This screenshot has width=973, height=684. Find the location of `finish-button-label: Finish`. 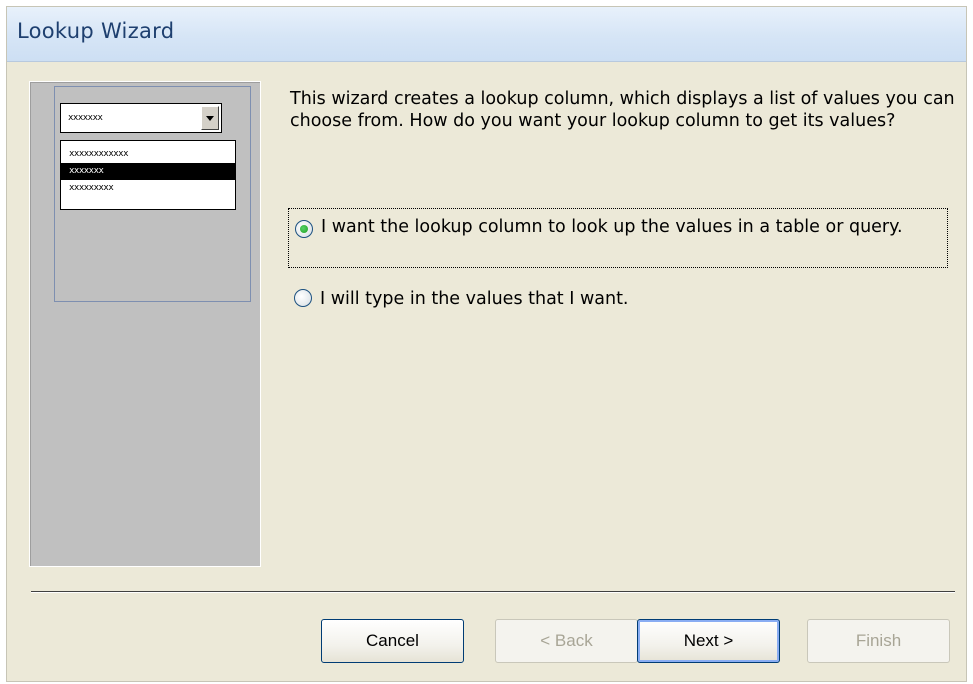

finish-button-label: Finish is located at coordinates (878, 640).